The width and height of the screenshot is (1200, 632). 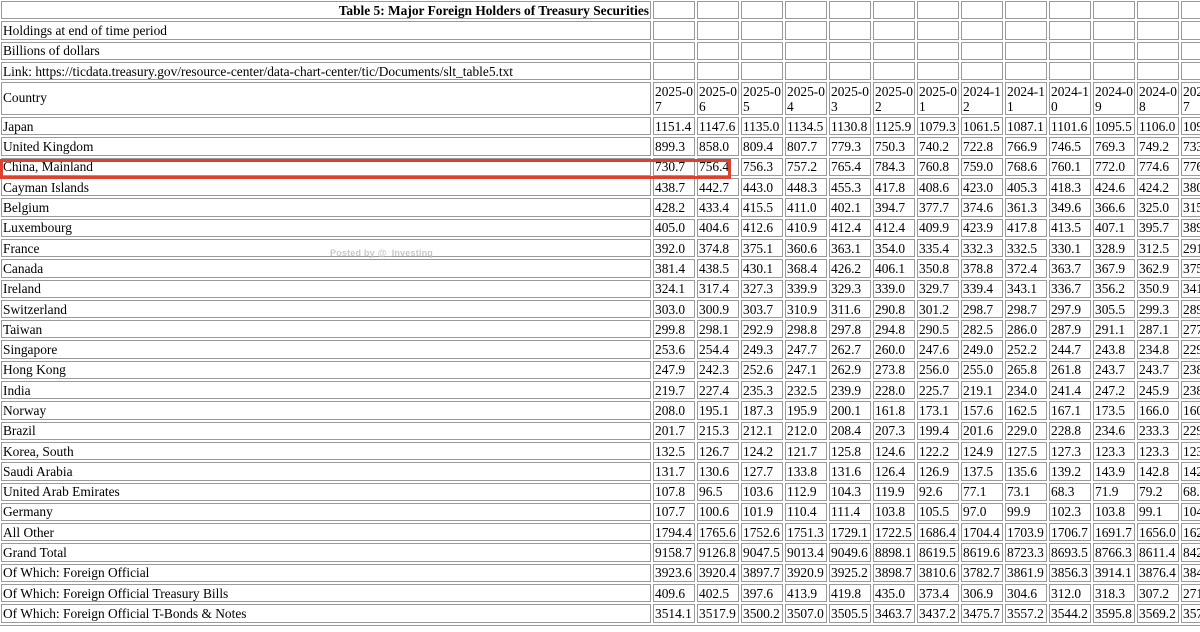 I want to click on holding-value: 1729.1, so click(x=850, y=532).